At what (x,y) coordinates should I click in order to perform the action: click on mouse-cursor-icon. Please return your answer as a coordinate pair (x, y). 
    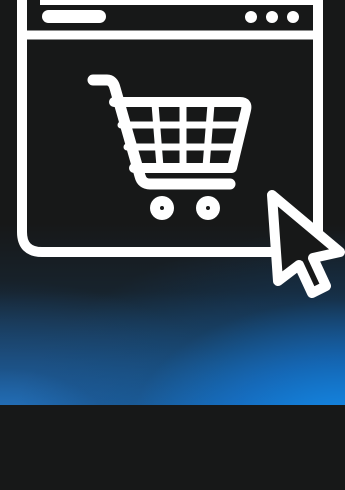
    Looking at the image, I should click on (306, 244).